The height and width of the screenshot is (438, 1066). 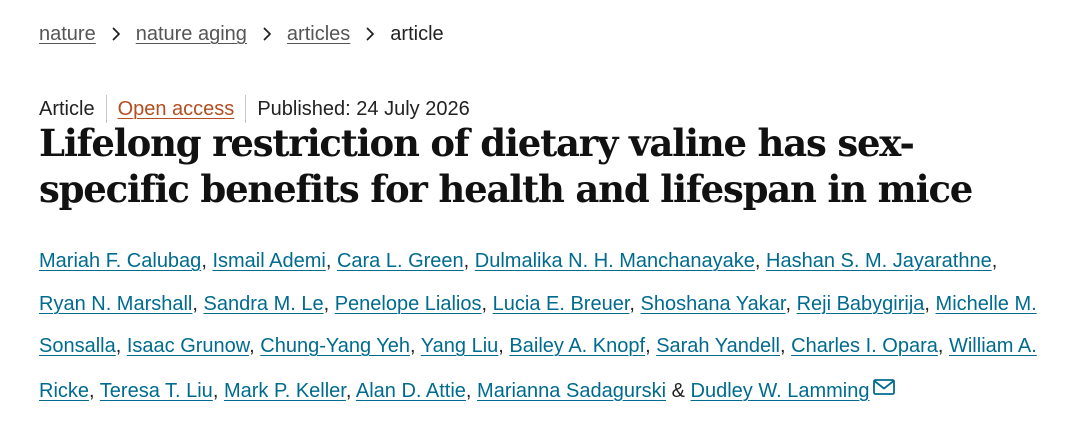 I want to click on author-link: Sandra M. Le, so click(x=264, y=304).